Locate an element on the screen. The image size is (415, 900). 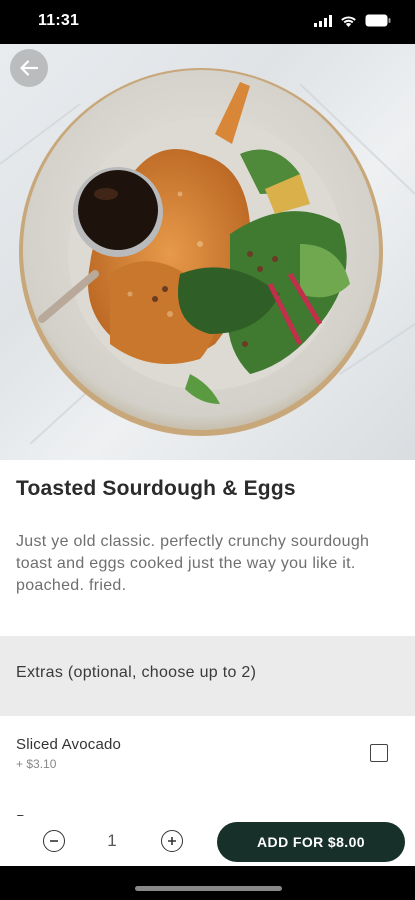
battery-icon is located at coordinates (378, 20).